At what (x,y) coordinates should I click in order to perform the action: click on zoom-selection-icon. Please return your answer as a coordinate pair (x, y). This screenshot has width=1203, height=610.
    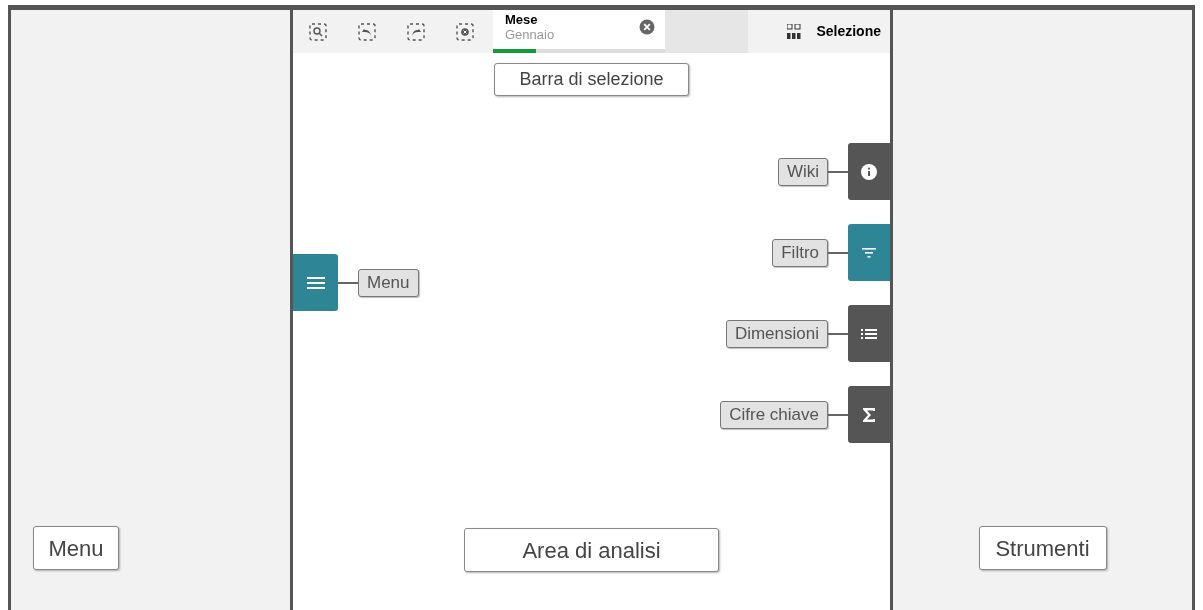
    Looking at the image, I should click on (318, 31).